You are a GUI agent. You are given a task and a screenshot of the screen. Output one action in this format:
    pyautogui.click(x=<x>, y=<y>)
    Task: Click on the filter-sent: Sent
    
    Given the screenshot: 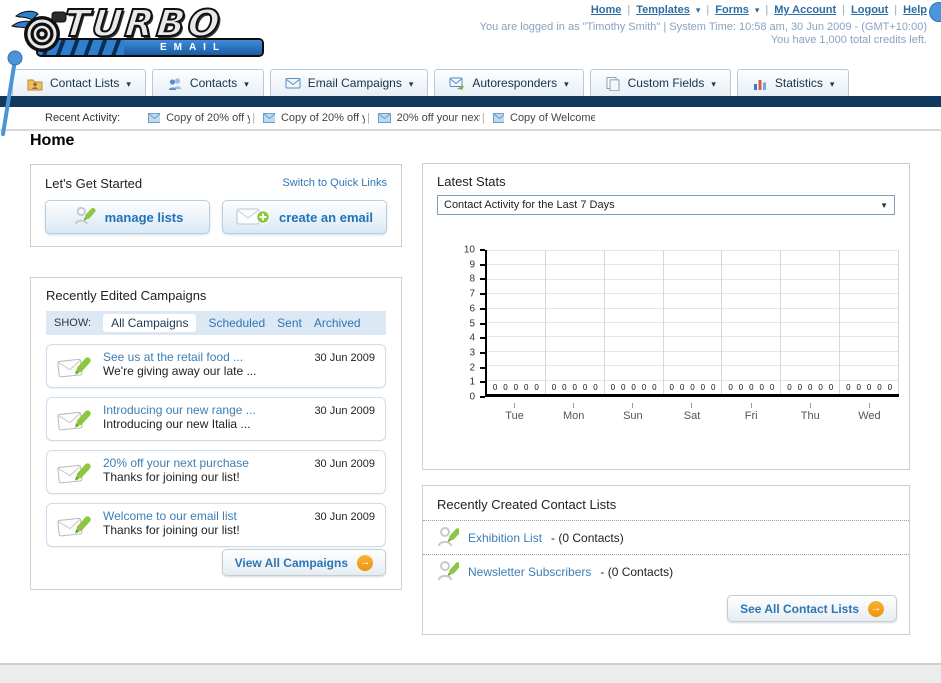 What is the action you would take?
    pyautogui.click(x=289, y=323)
    